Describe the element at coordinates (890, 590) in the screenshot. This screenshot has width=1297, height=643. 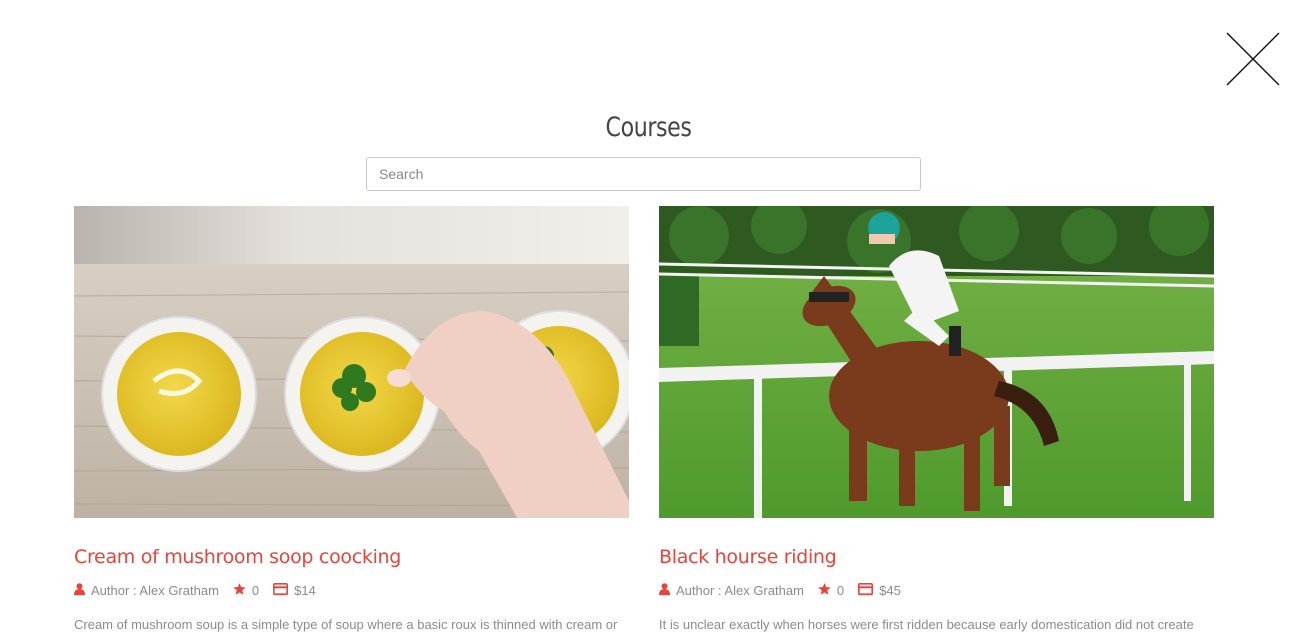
I see `course-price: $45` at that location.